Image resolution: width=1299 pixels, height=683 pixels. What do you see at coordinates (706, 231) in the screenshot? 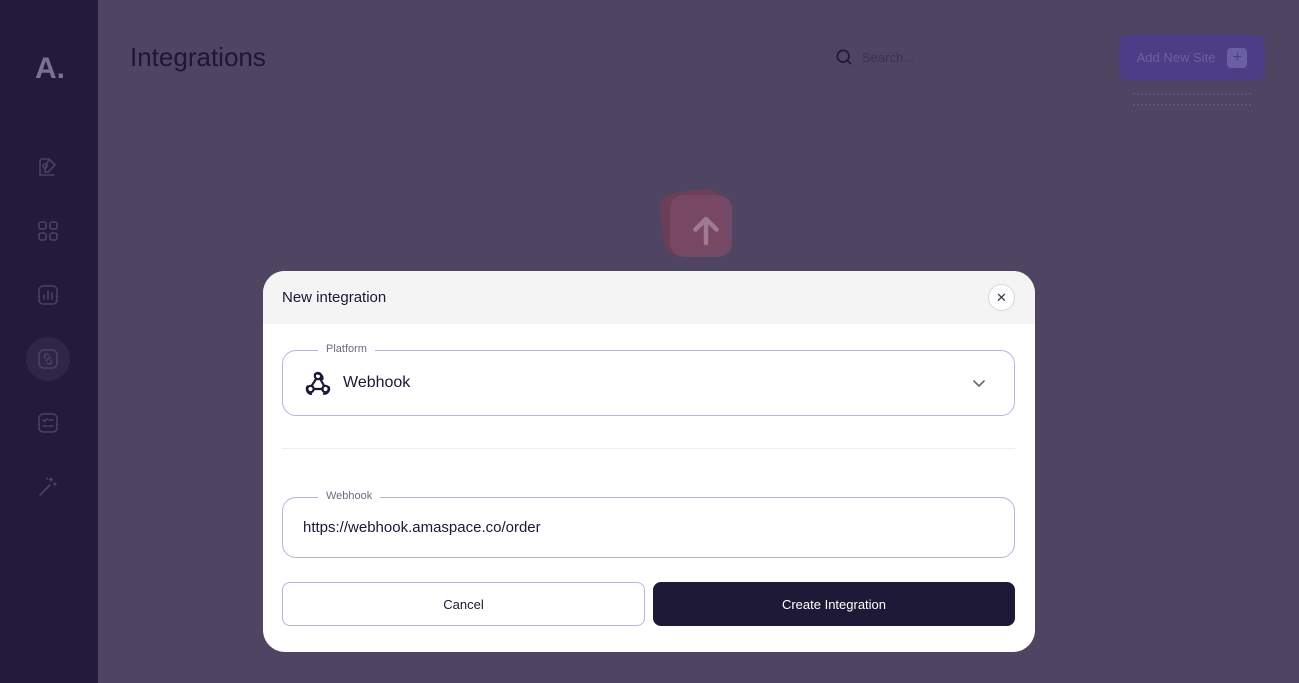
I see `upload-arrow-icon` at bounding box center [706, 231].